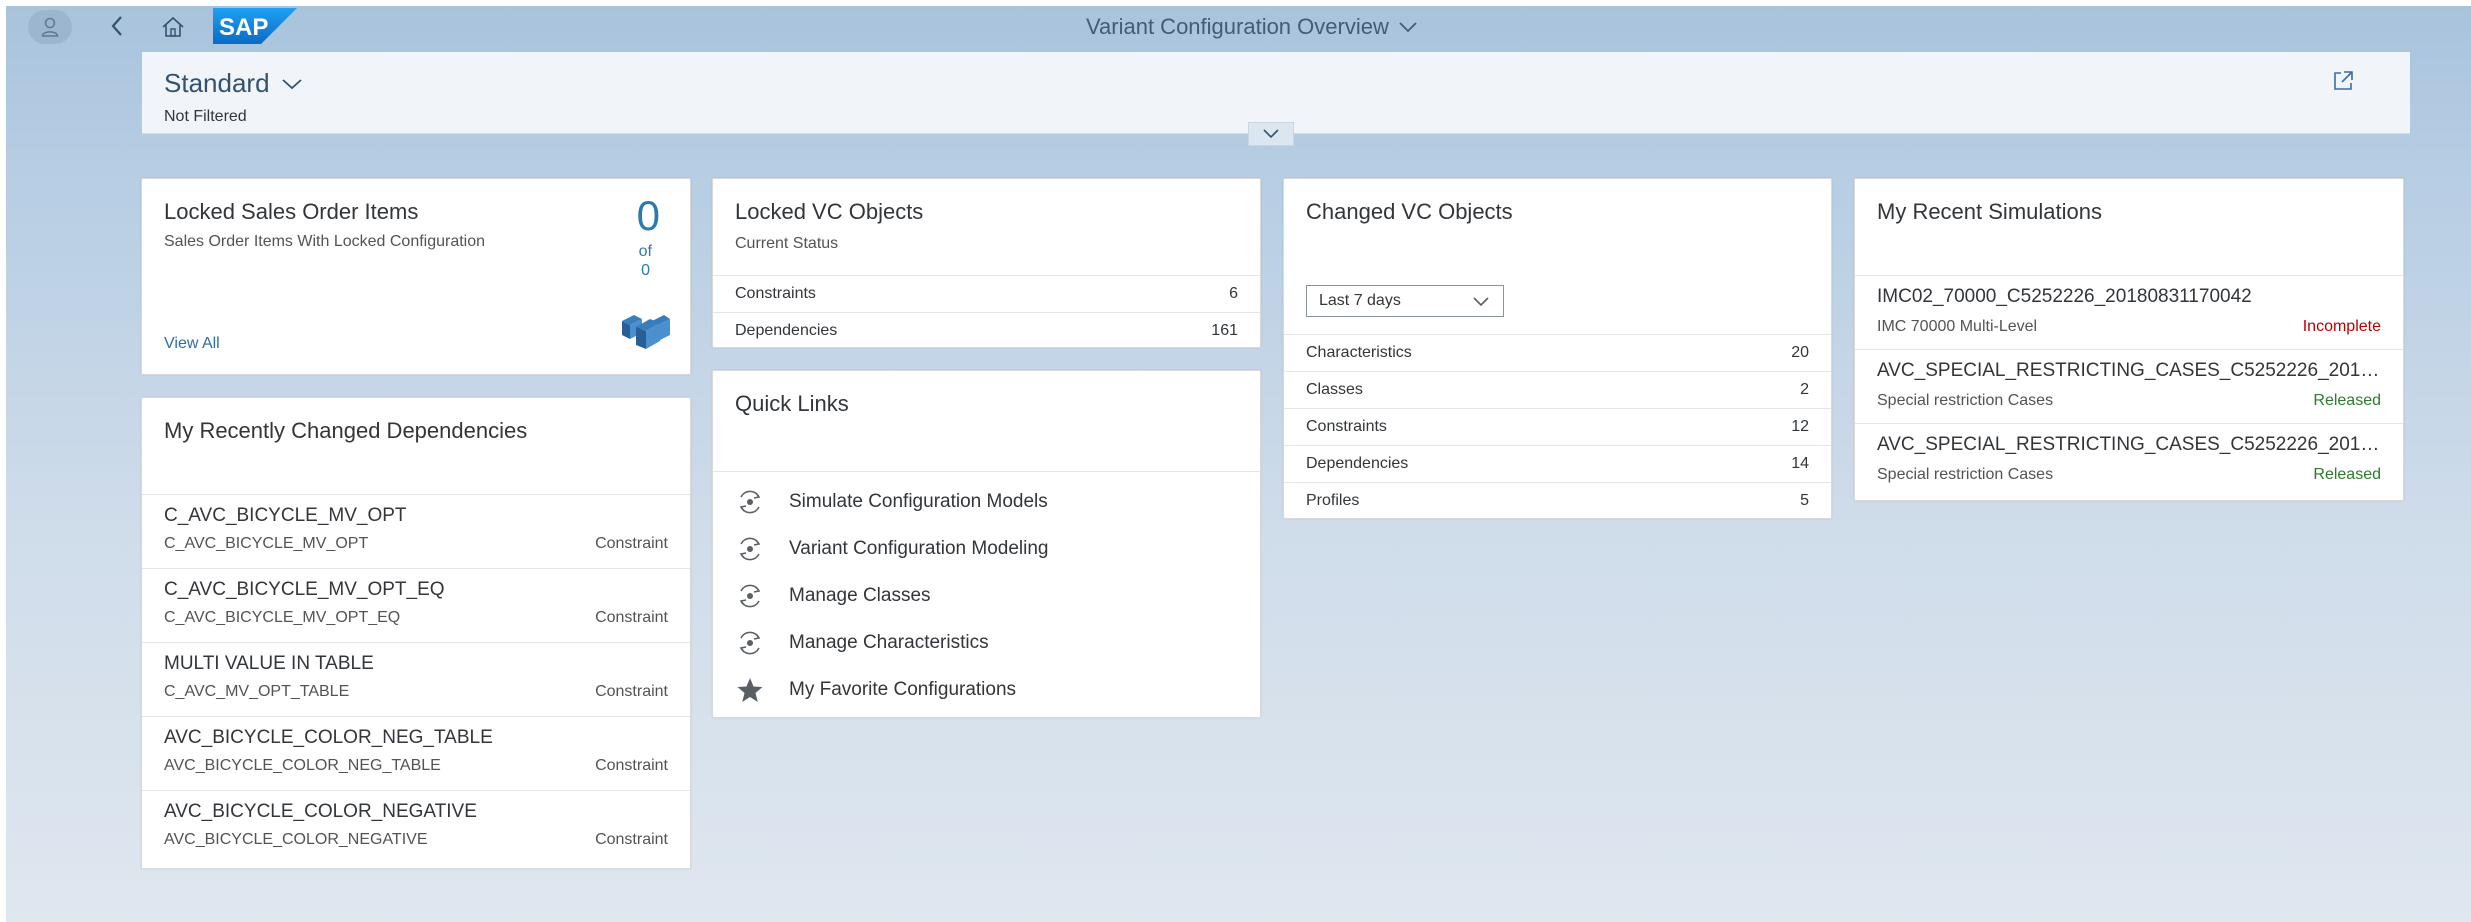  I want to click on view-all-link: View All, so click(192, 344).